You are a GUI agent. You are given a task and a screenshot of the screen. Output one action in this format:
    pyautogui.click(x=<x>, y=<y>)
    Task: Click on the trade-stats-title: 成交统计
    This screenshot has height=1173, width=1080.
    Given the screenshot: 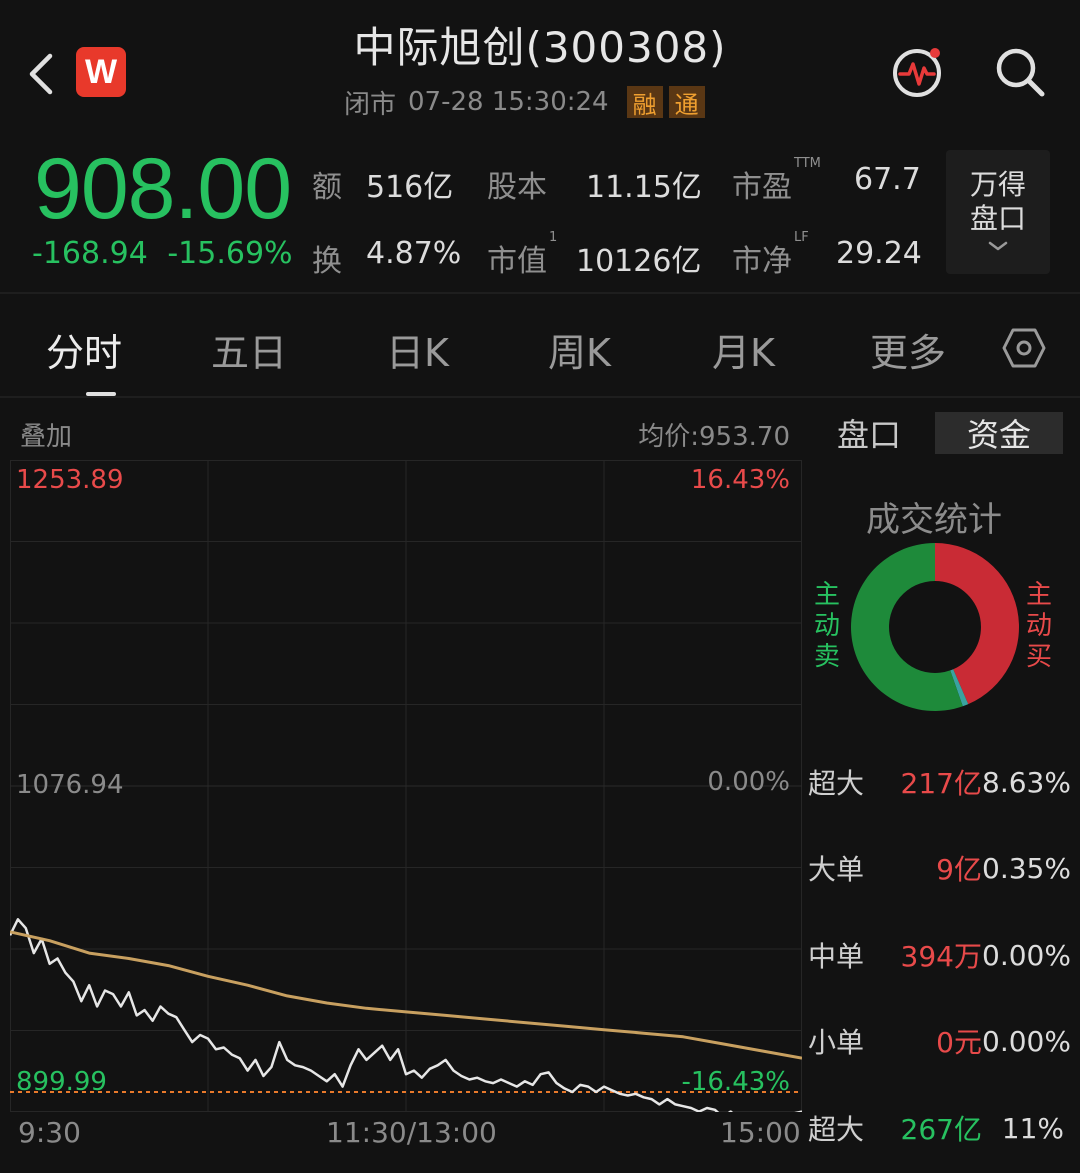 What is the action you would take?
    pyautogui.click(x=934, y=520)
    